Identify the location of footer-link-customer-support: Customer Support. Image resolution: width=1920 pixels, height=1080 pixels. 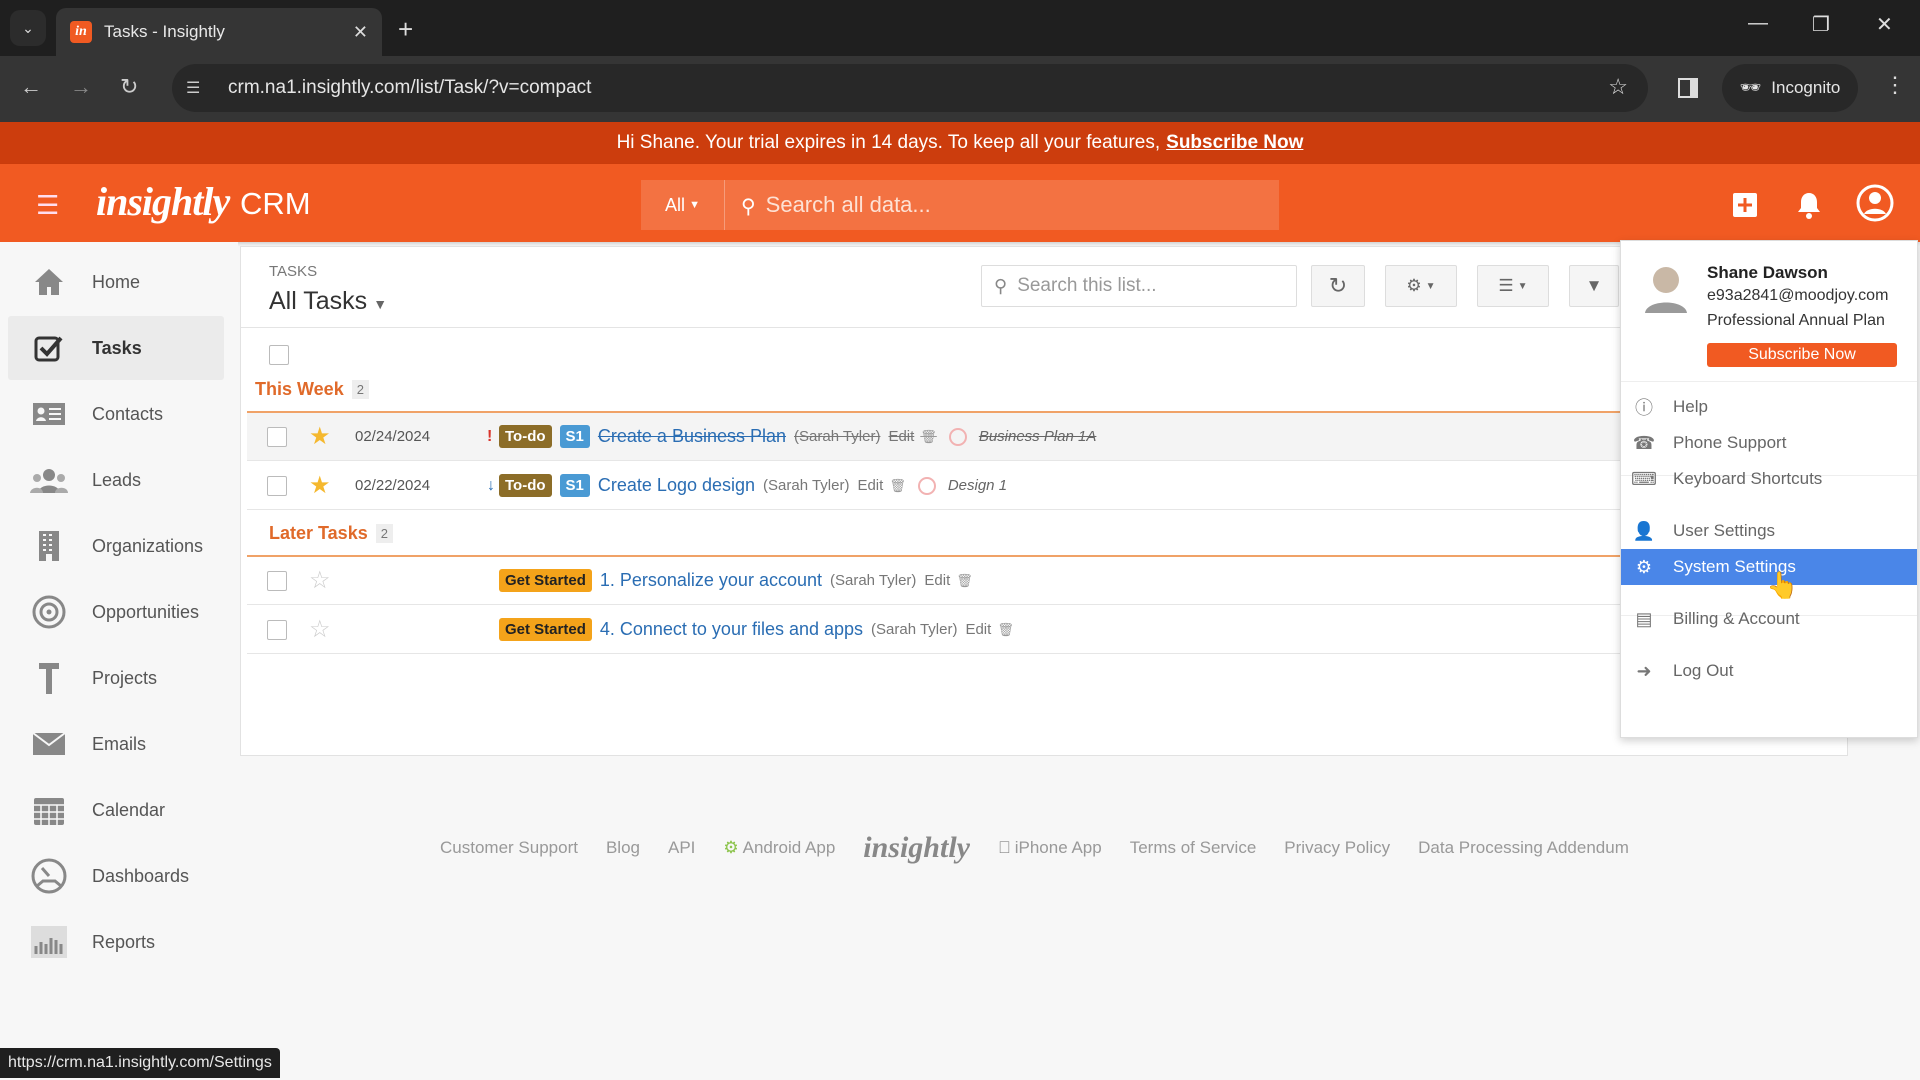
(509, 848).